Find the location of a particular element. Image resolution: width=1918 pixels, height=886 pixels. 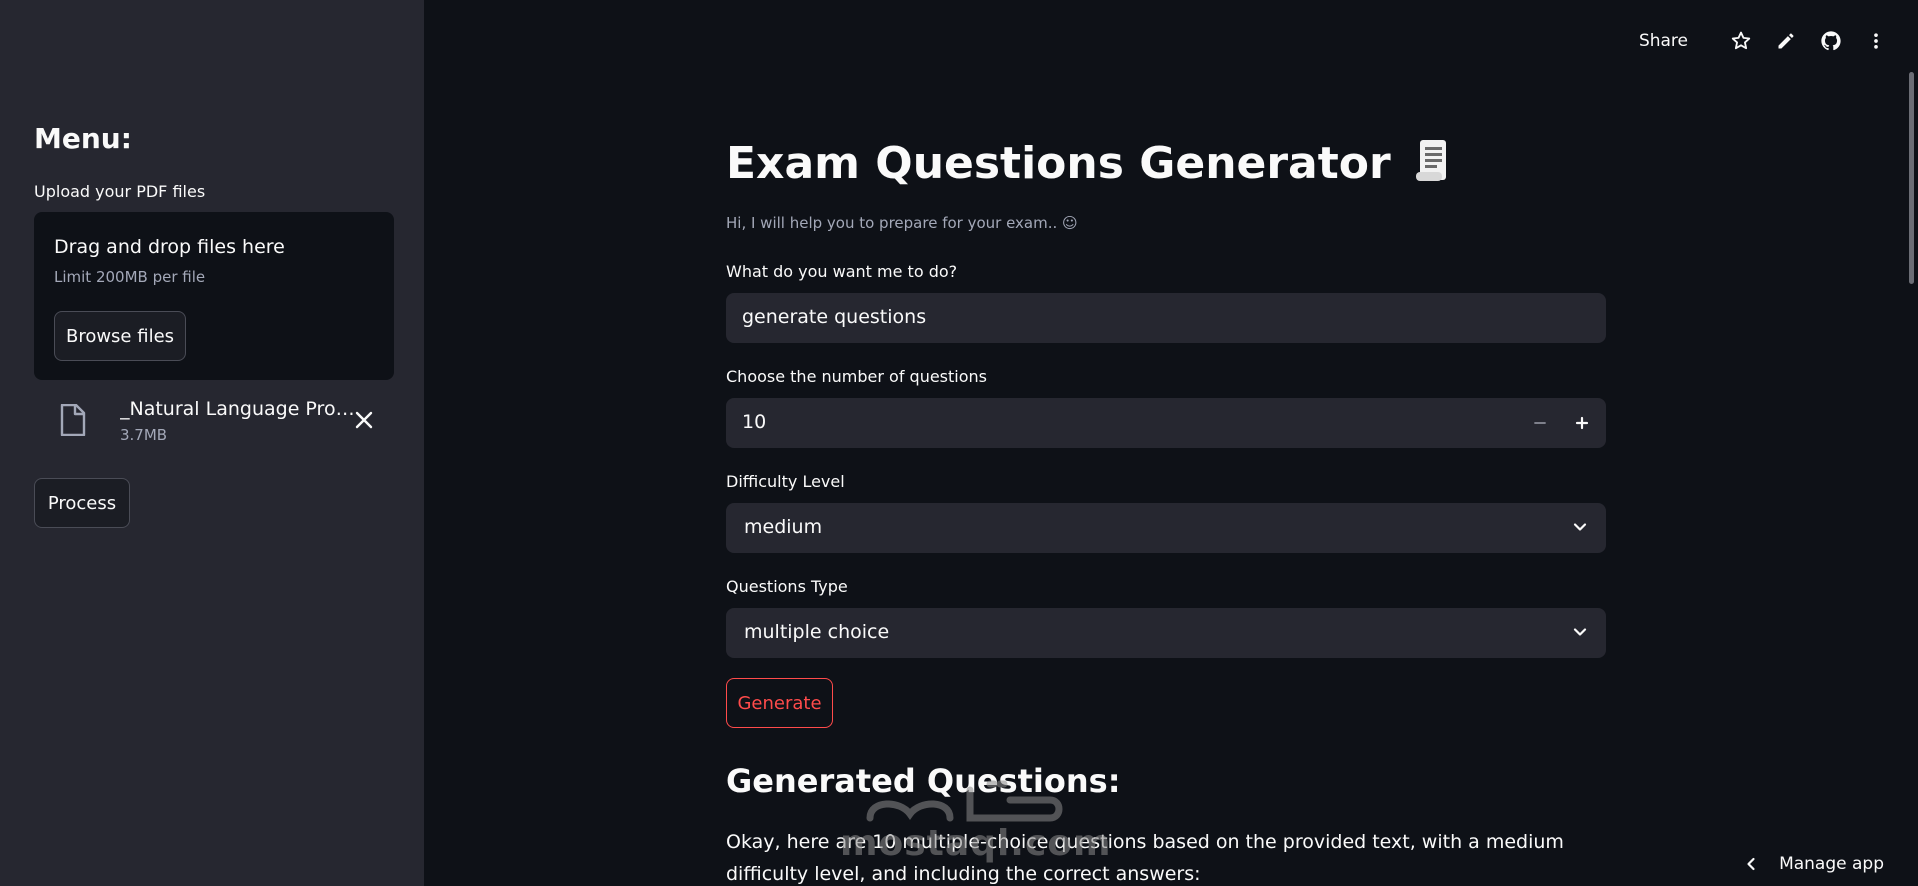

share-button: Share is located at coordinates (1663, 41).